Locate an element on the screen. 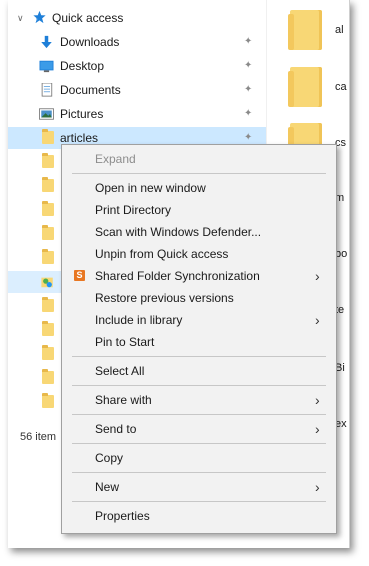 The height and width of the screenshot is (566, 369). nav-item-desktop: Desktop ✦ is located at coordinates (137, 66).